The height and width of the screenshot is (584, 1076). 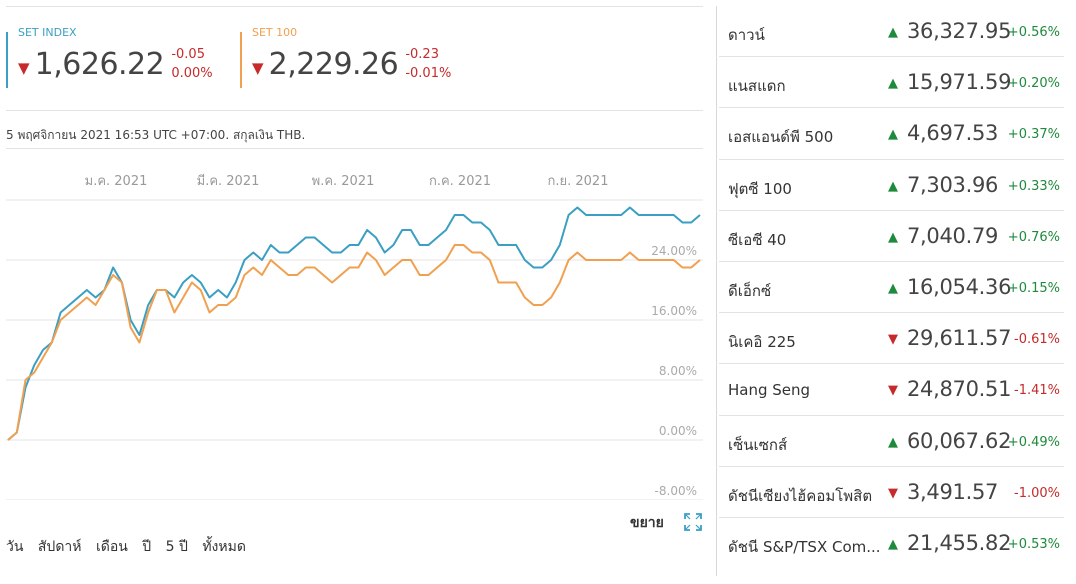 I want to click on index-change-pct: -0.61%, so click(x=1037, y=340).